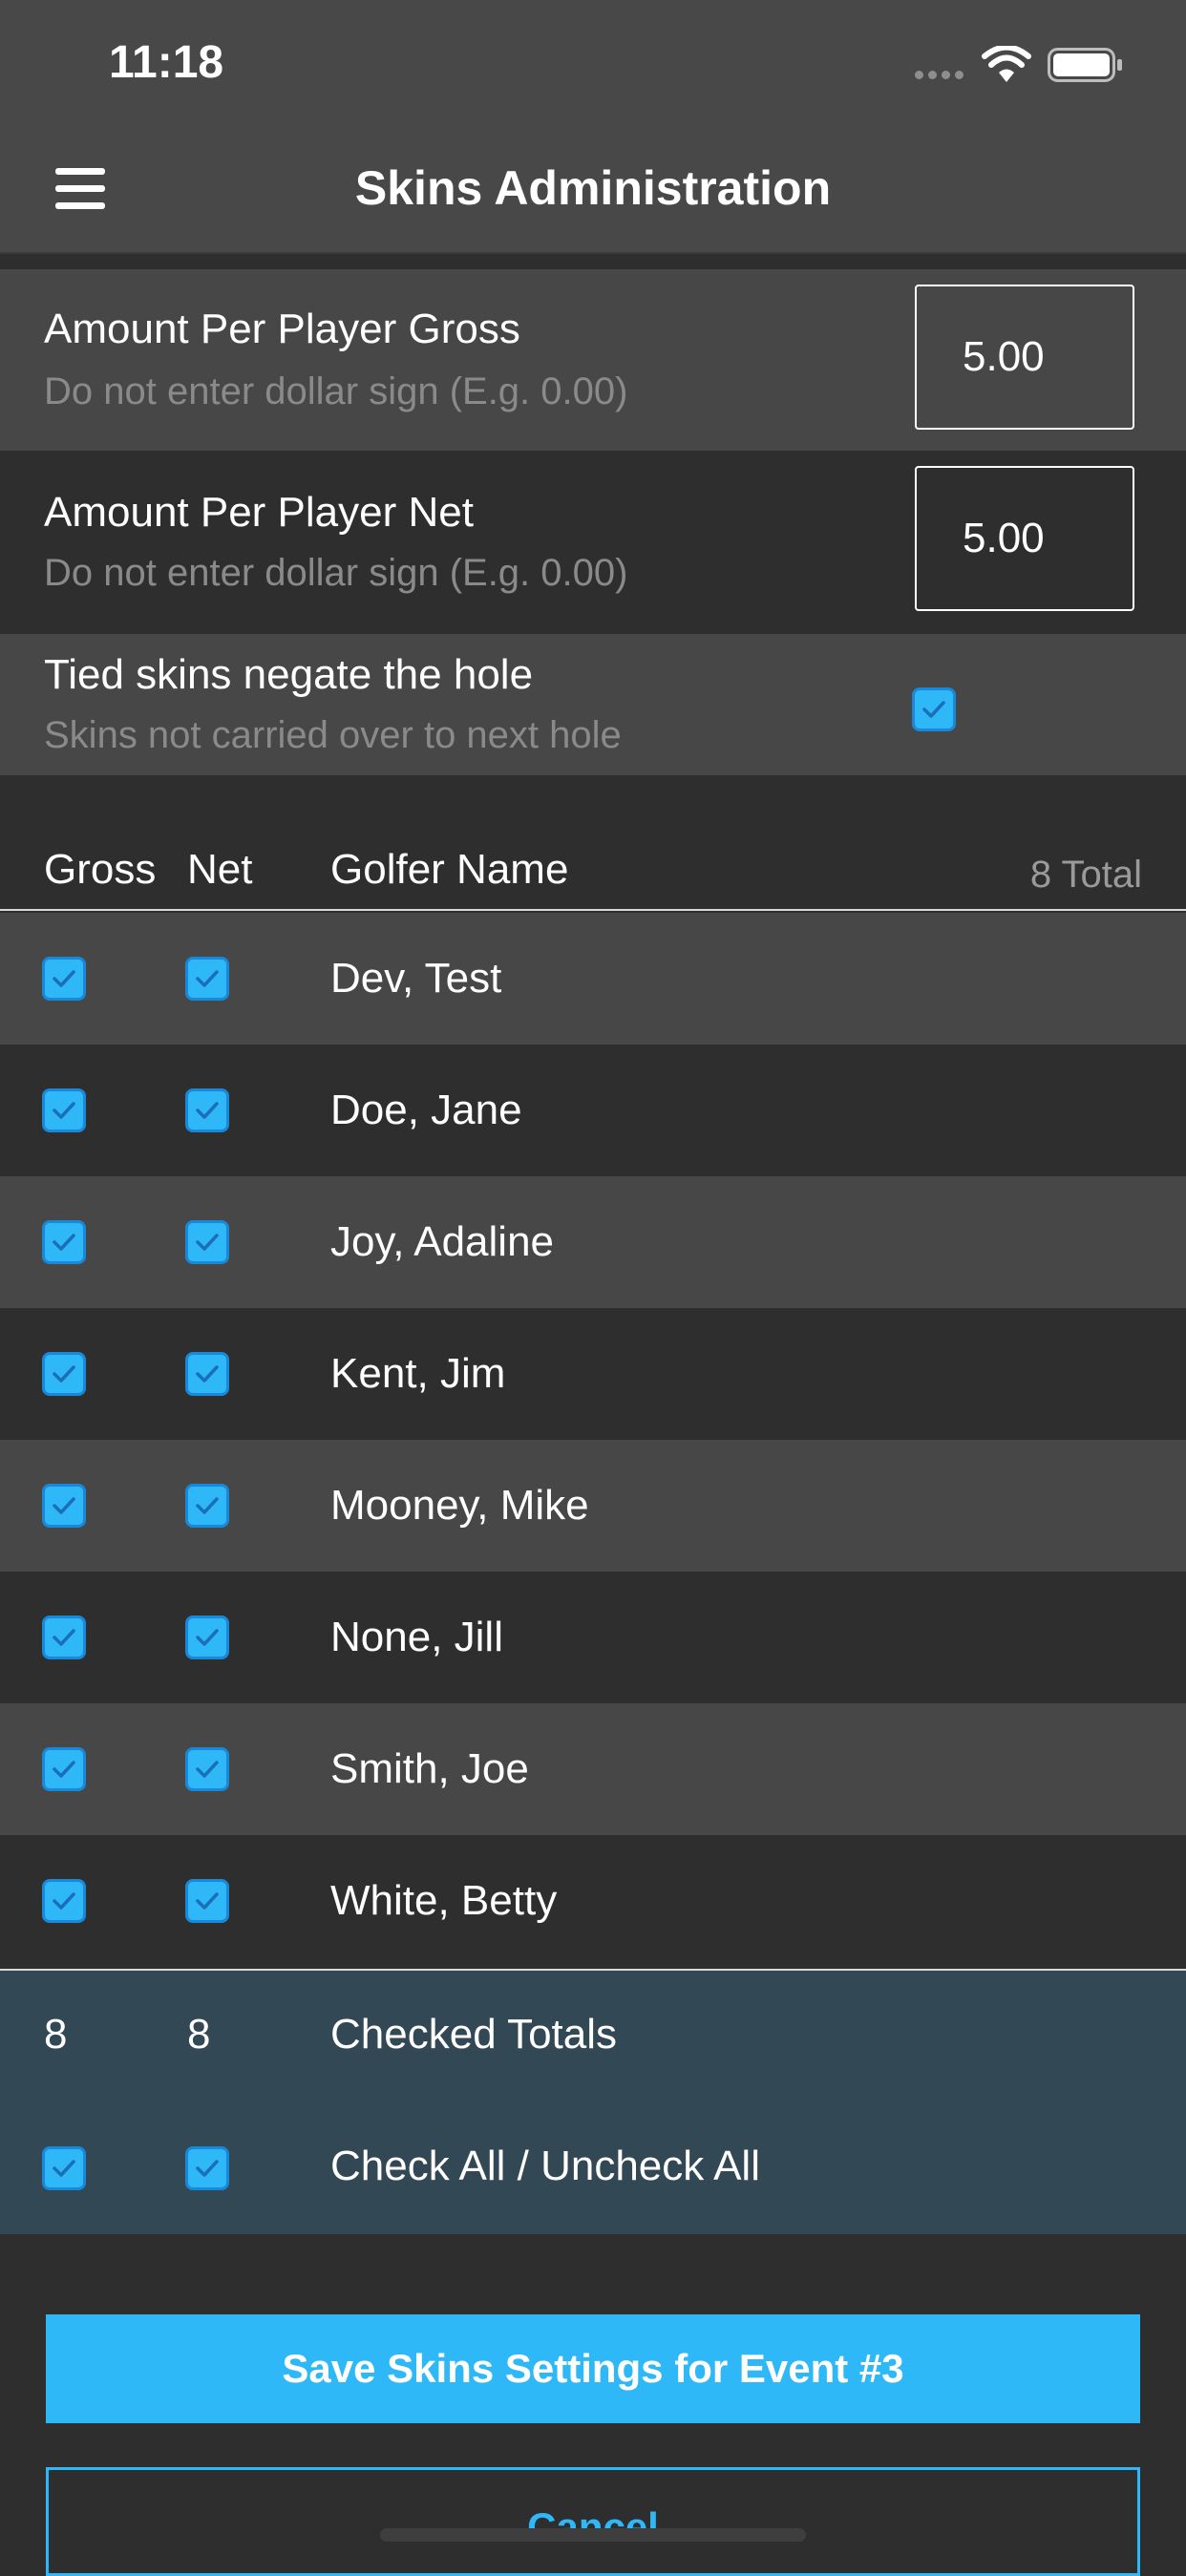  What do you see at coordinates (593, 2368) in the screenshot?
I see `save-skins-settings-button: Save Skins Settings for Event #3` at bounding box center [593, 2368].